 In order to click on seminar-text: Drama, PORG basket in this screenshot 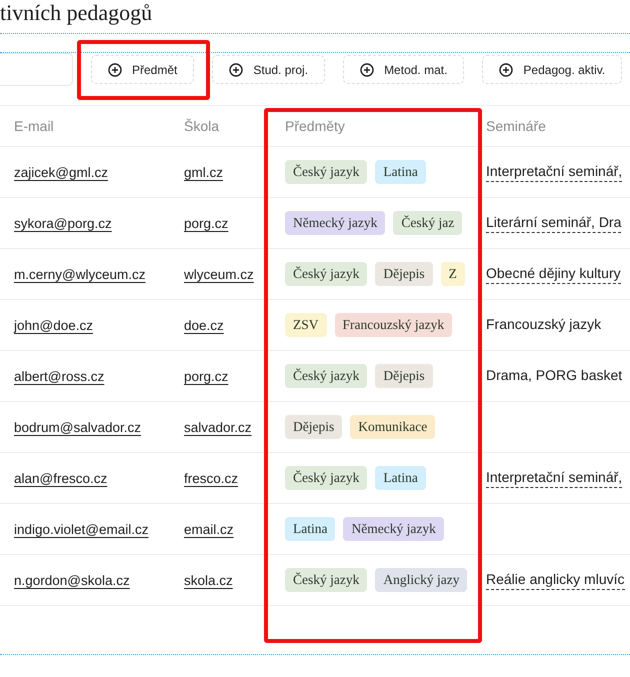, I will do `click(554, 376)`.